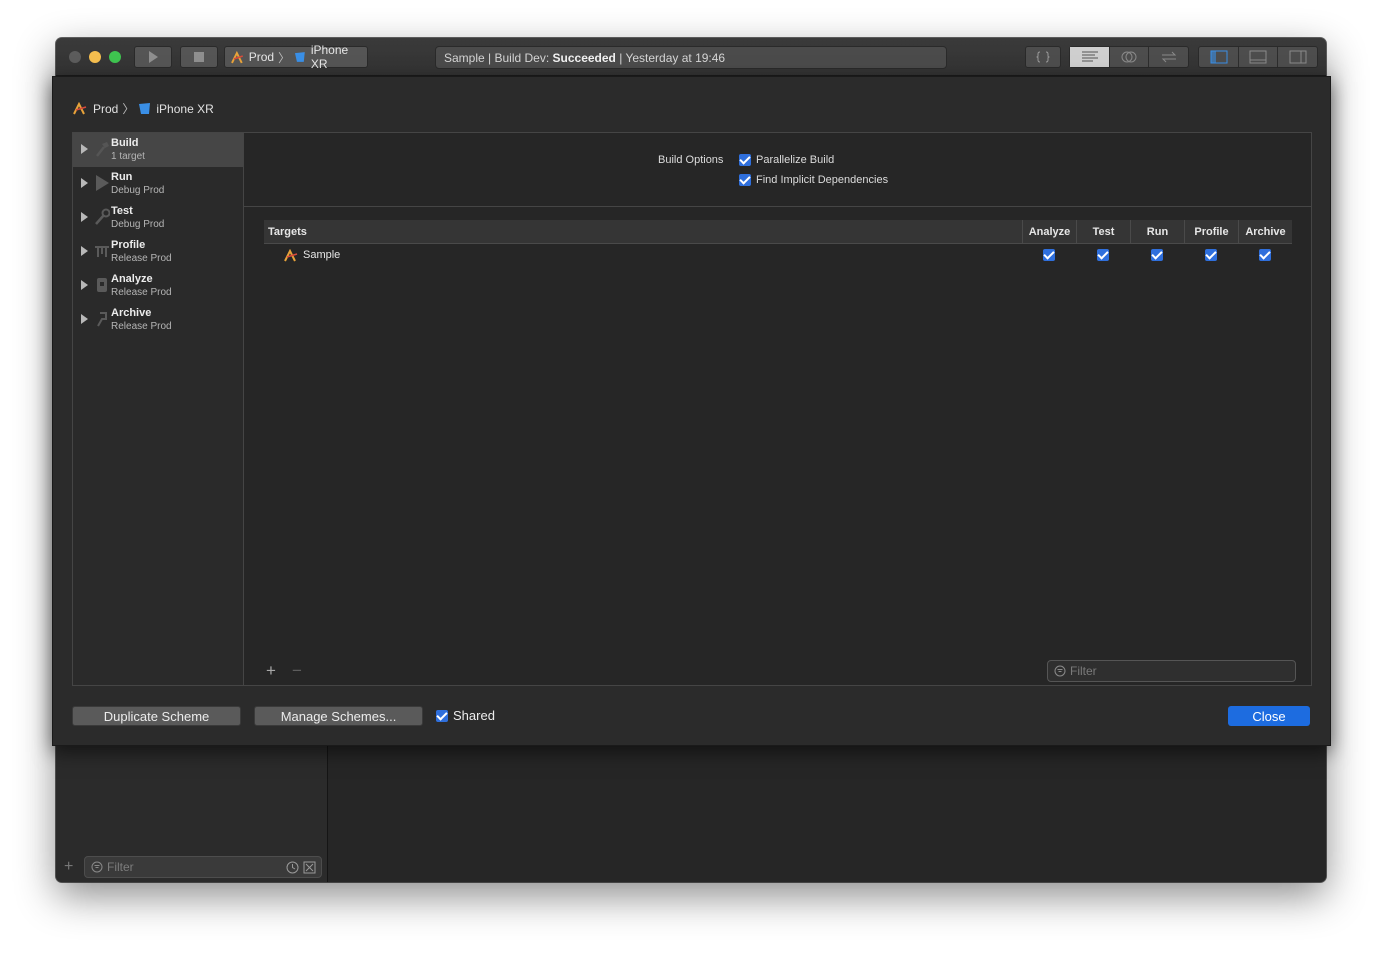  Describe the element at coordinates (115, 57) in the screenshot. I see `zoom-window-button` at that location.